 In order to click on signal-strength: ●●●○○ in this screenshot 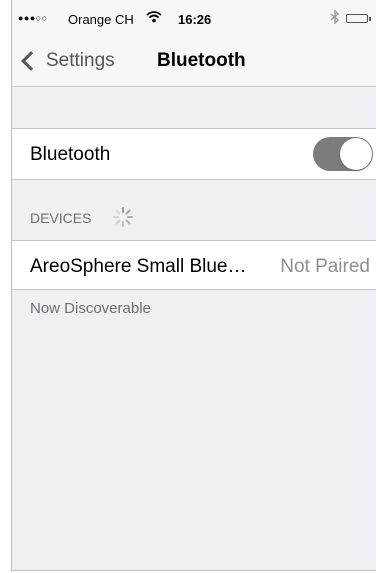, I will do `click(33, 18)`.